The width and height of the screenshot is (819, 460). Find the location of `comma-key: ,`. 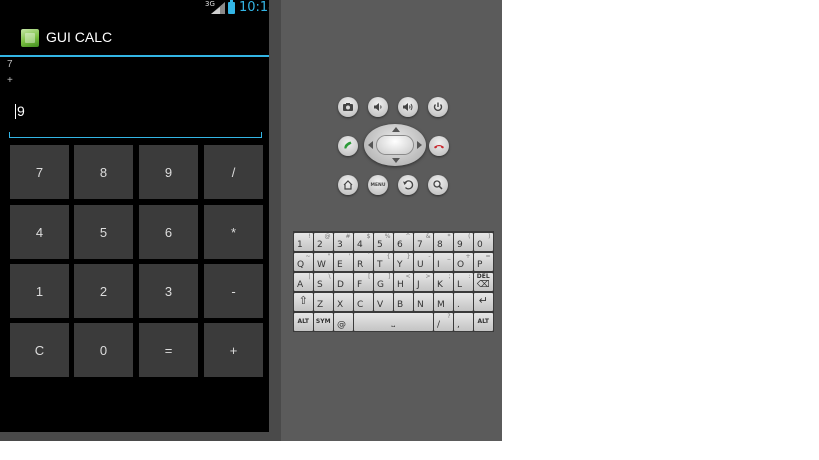

comma-key: , is located at coordinates (463, 322).